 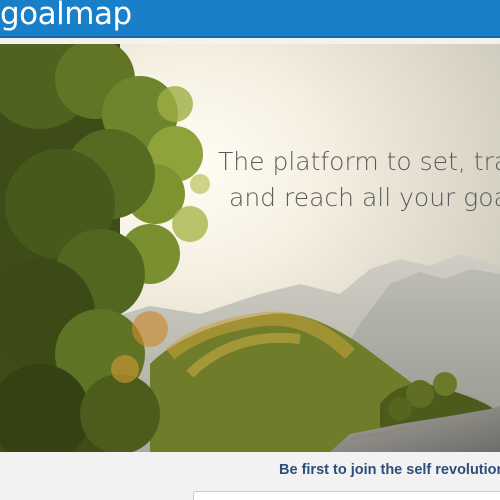 What do you see at coordinates (66, 16) in the screenshot?
I see `goalmap-logo: goalmap` at bounding box center [66, 16].